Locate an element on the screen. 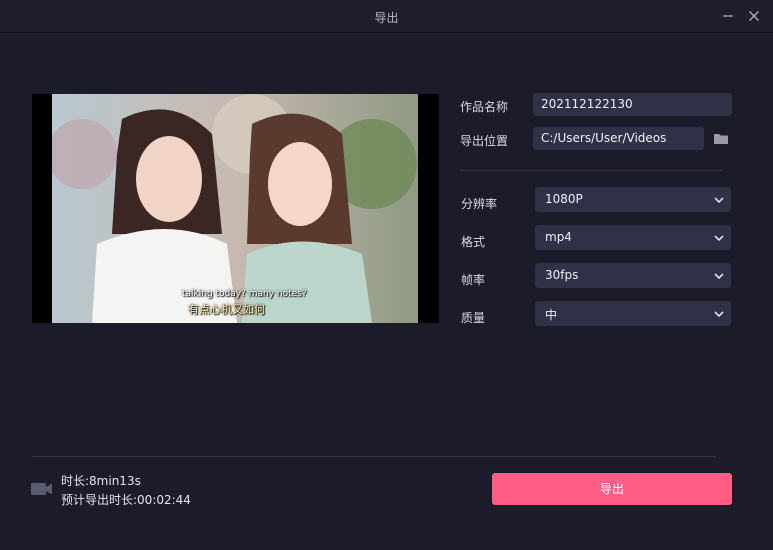 This screenshot has width=773, height=550. close-icon is located at coordinates (754, 16).